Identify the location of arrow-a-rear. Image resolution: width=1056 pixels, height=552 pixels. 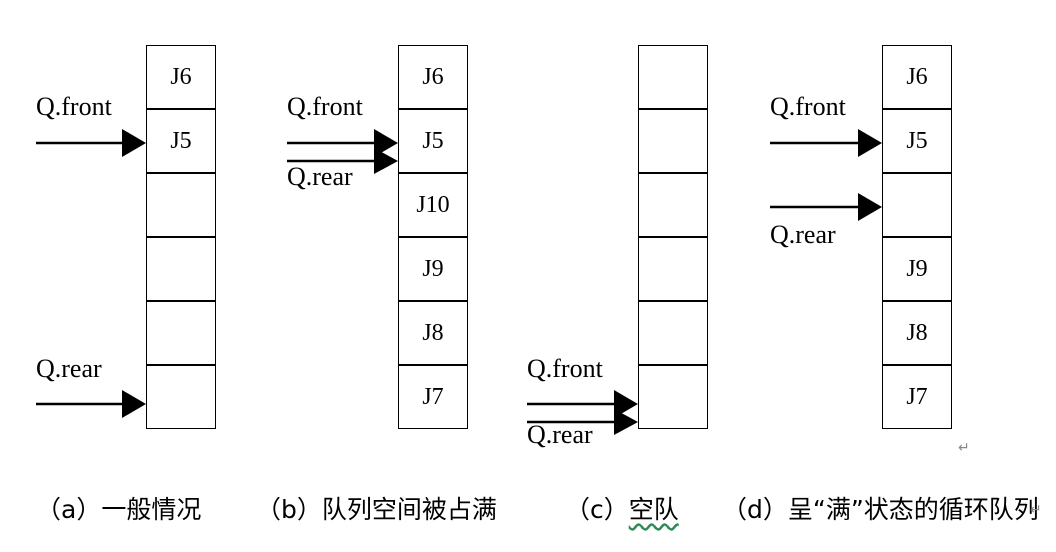
(91, 404).